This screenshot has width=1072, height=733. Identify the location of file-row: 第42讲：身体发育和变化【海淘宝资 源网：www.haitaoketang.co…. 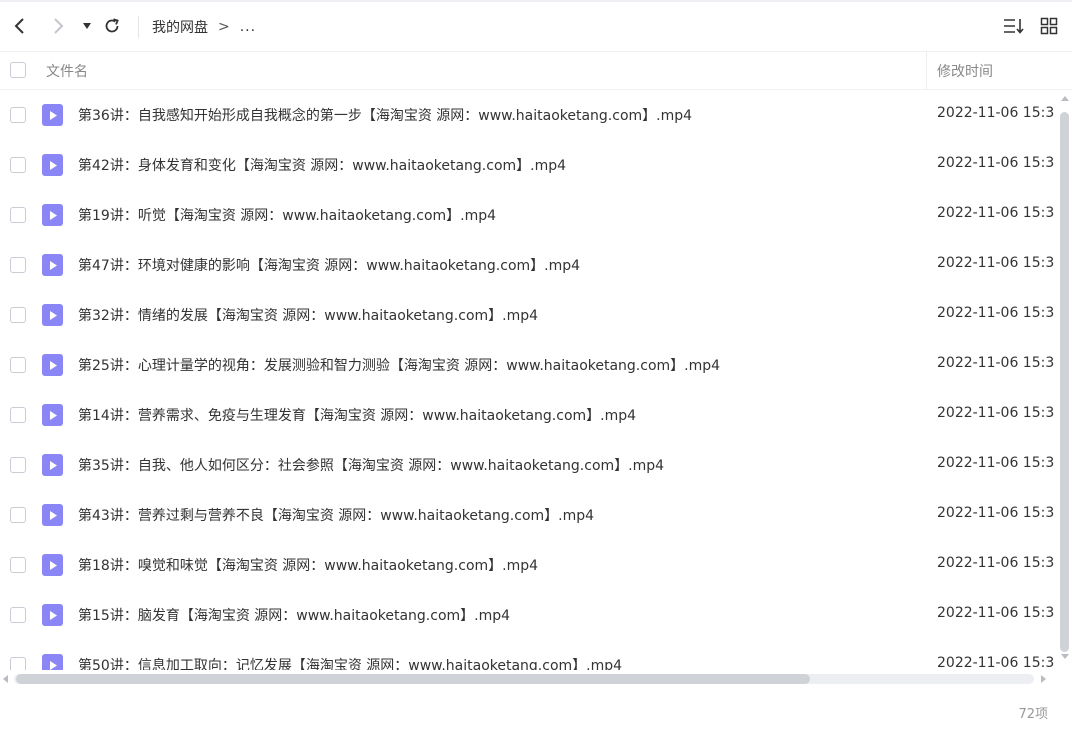
(529, 165).